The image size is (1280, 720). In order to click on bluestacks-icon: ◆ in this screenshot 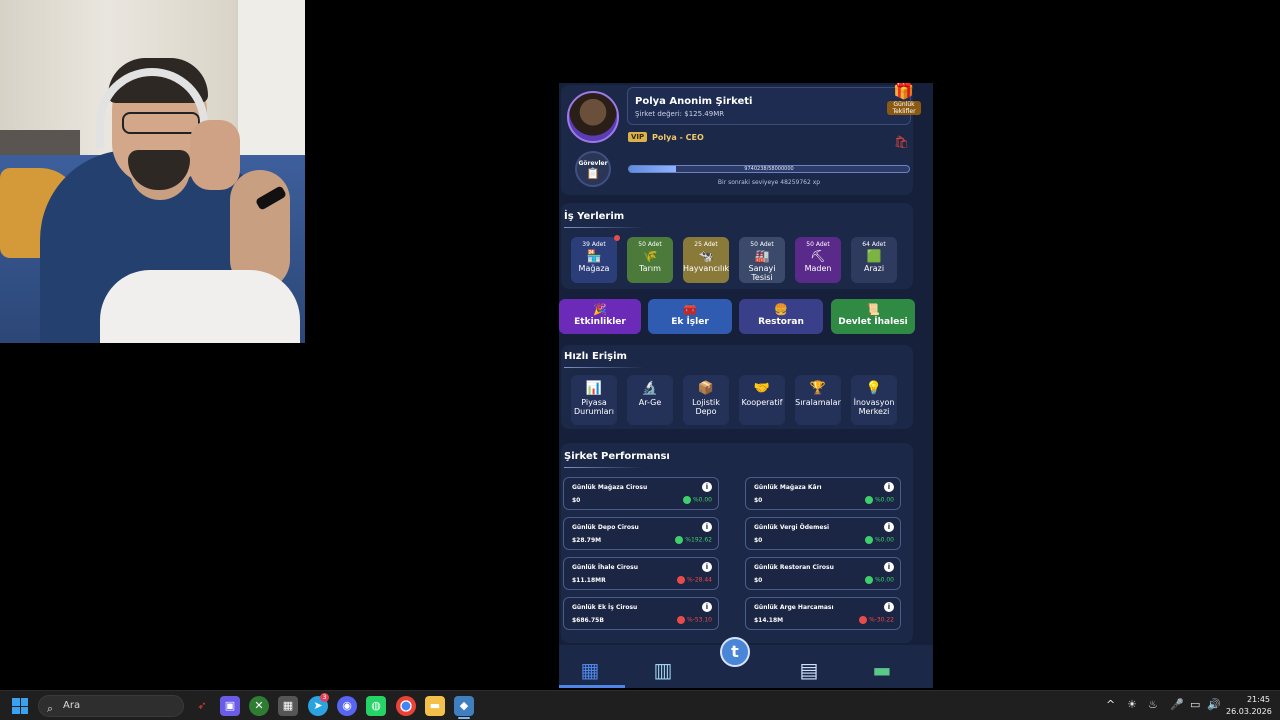, I will do `click(464, 706)`.